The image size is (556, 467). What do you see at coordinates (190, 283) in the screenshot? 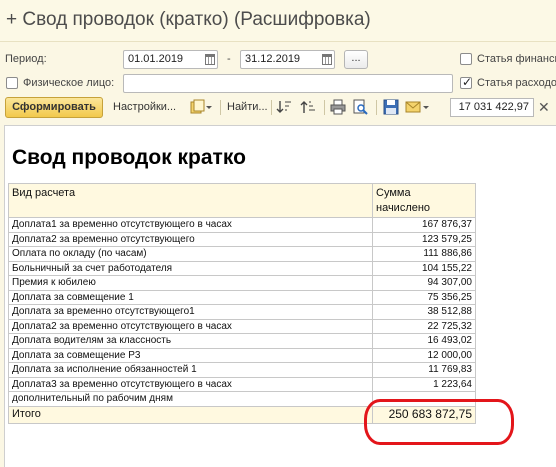
I see `row-name: Премия к юбилею` at bounding box center [190, 283].